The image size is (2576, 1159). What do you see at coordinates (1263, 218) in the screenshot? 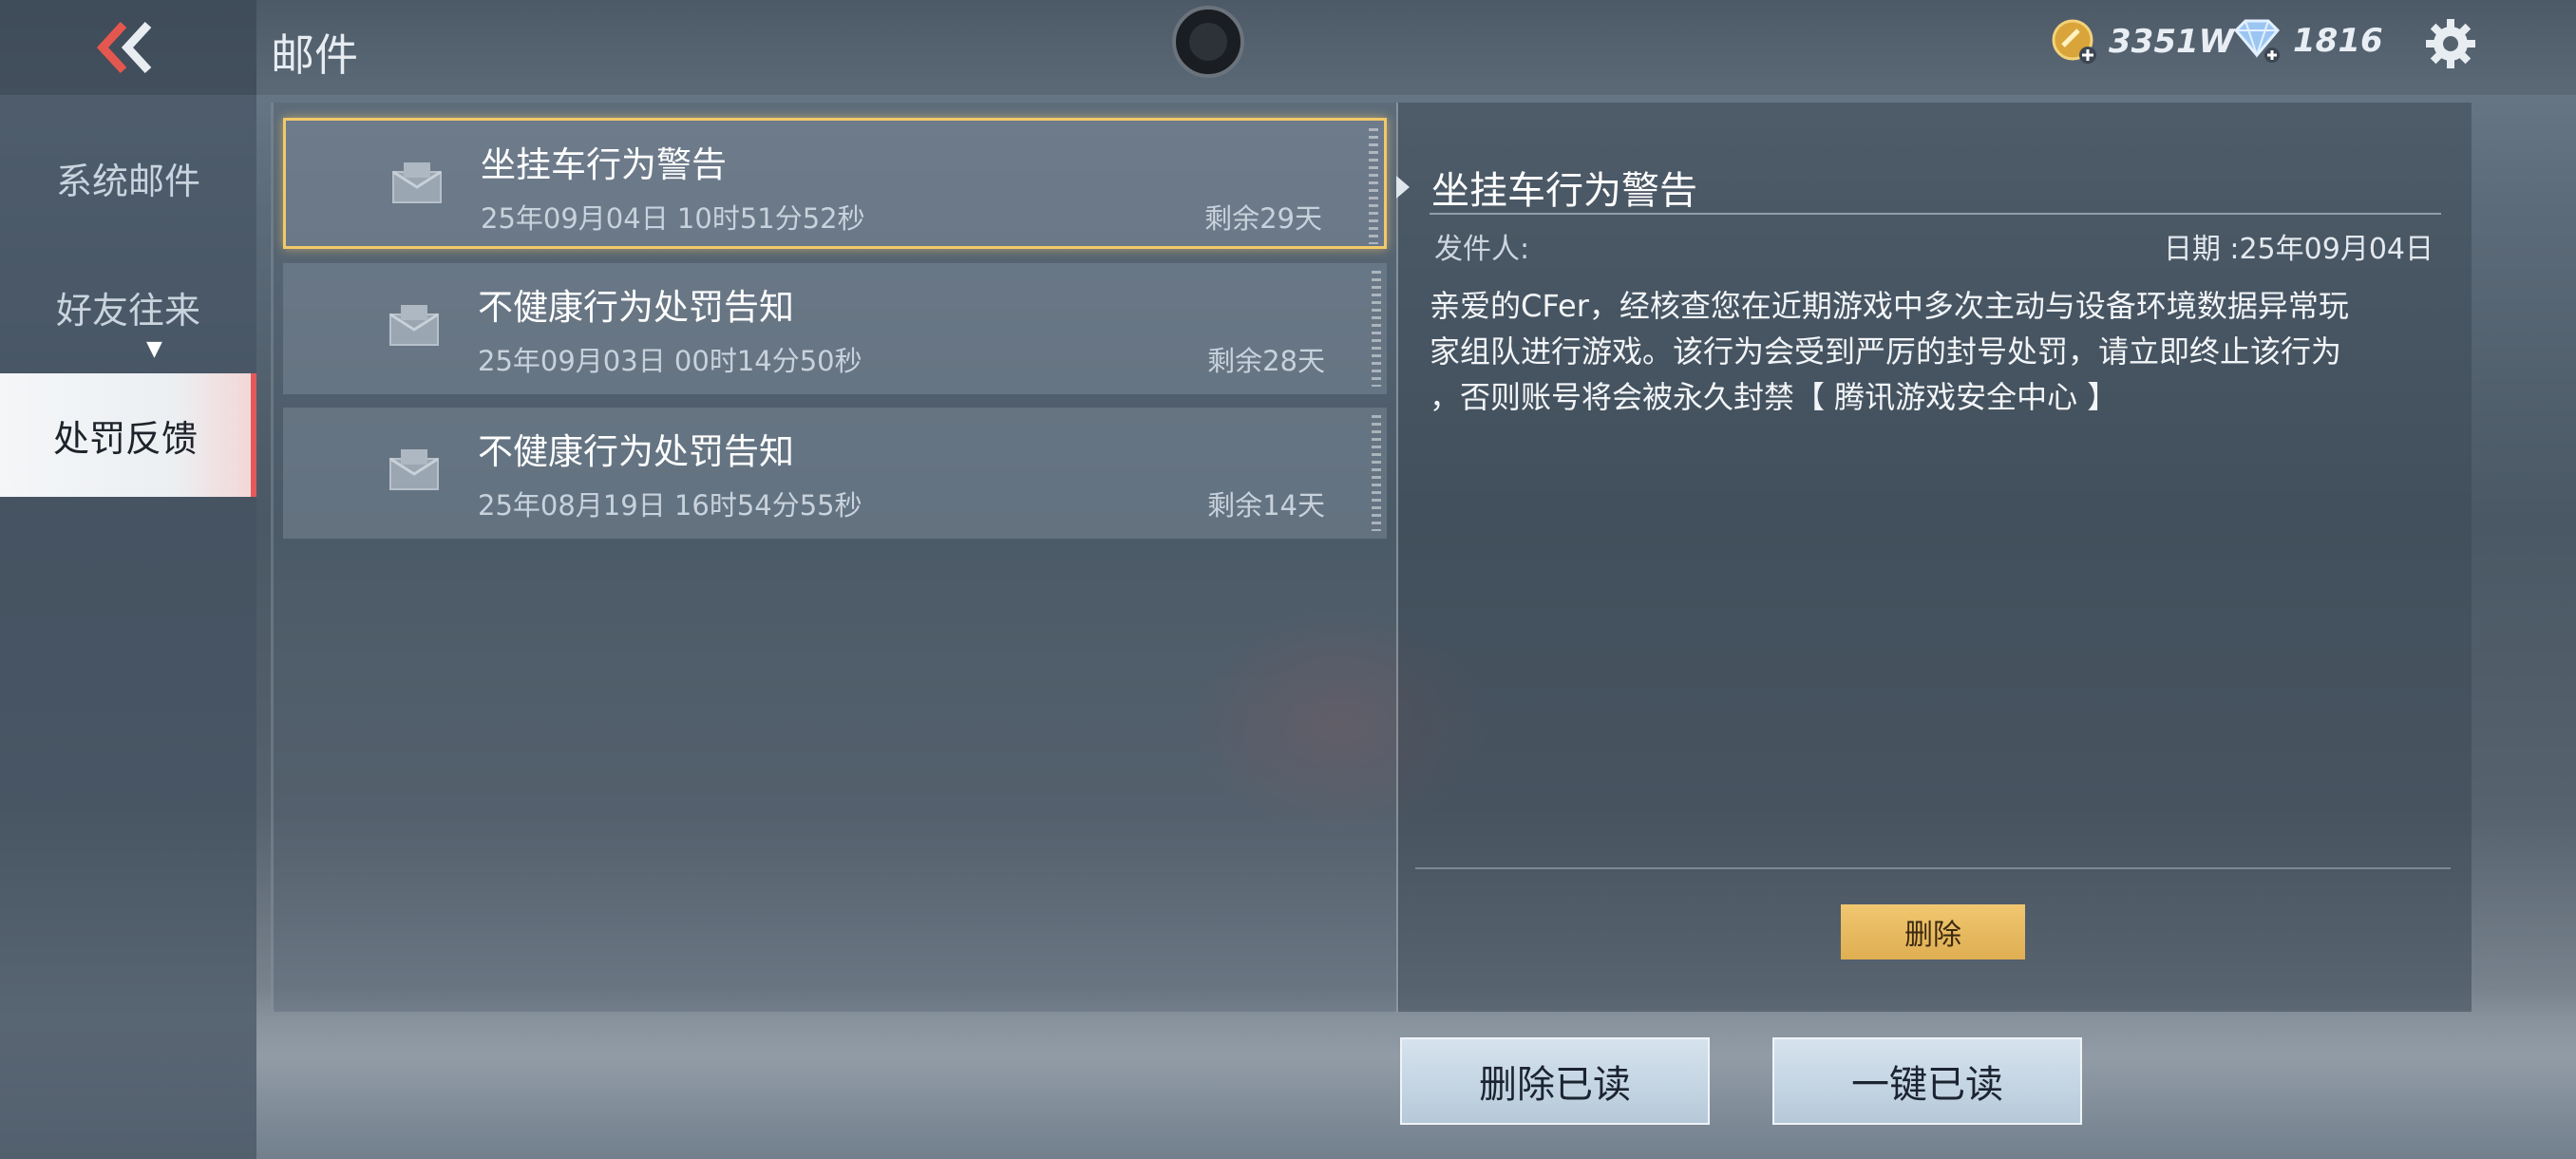
I see `mail-remaining: 剩余29天` at bounding box center [1263, 218].